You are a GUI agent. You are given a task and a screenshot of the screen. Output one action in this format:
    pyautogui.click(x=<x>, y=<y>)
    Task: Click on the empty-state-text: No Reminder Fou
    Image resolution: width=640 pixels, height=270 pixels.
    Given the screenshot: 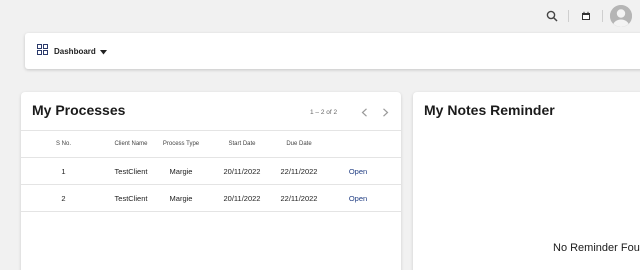 What is the action you would take?
    pyautogui.click(x=596, y=248)
    